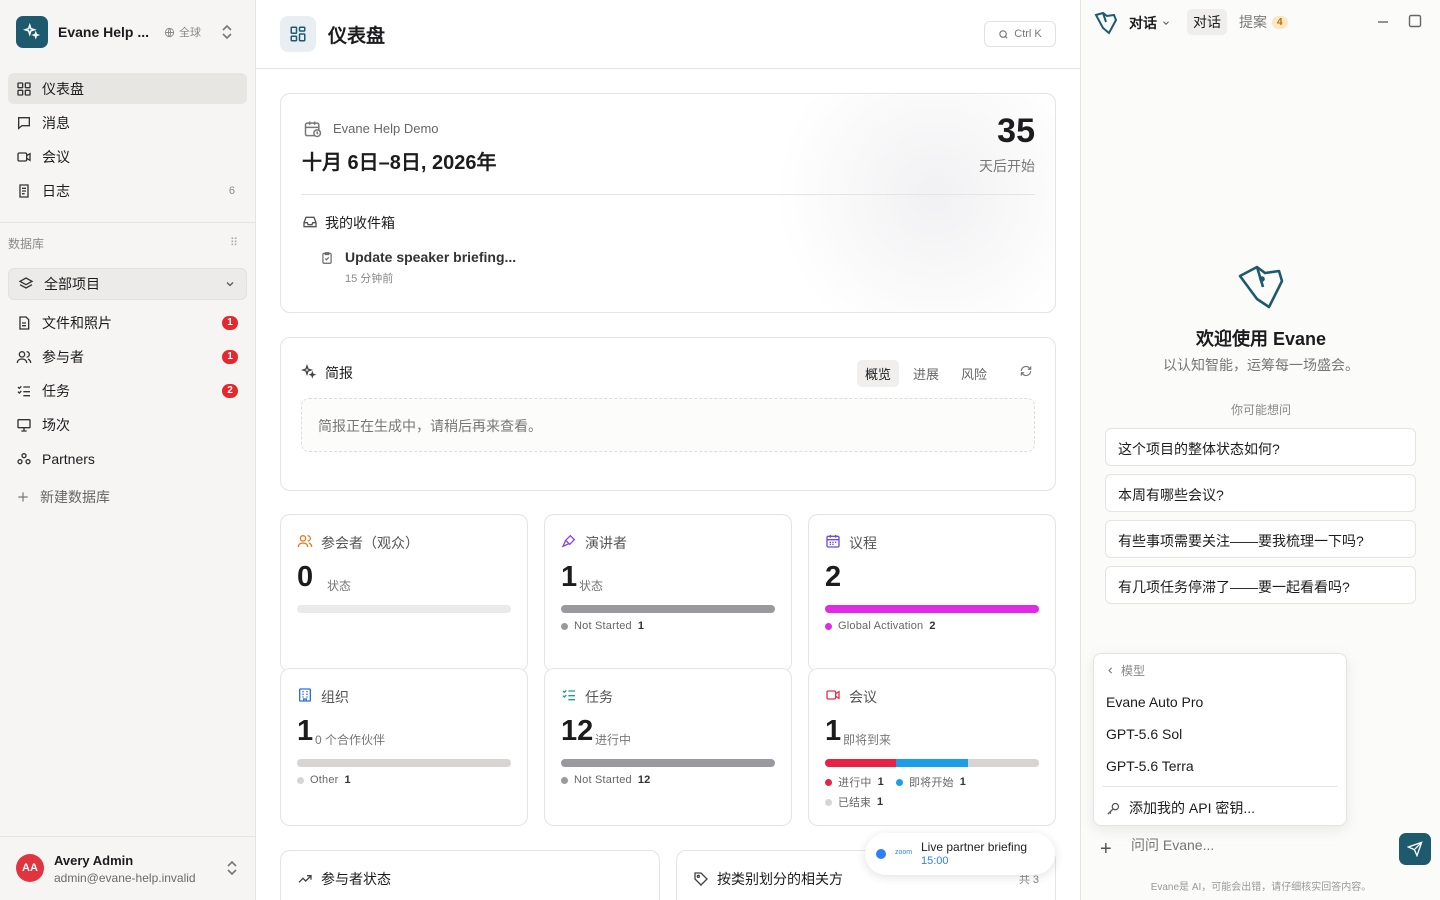 This screenshot has height=900, width=1440. What do you see at coordinates (24, 123) in the screenshot?
I see `message-icon` at bounding box center [24, 123].